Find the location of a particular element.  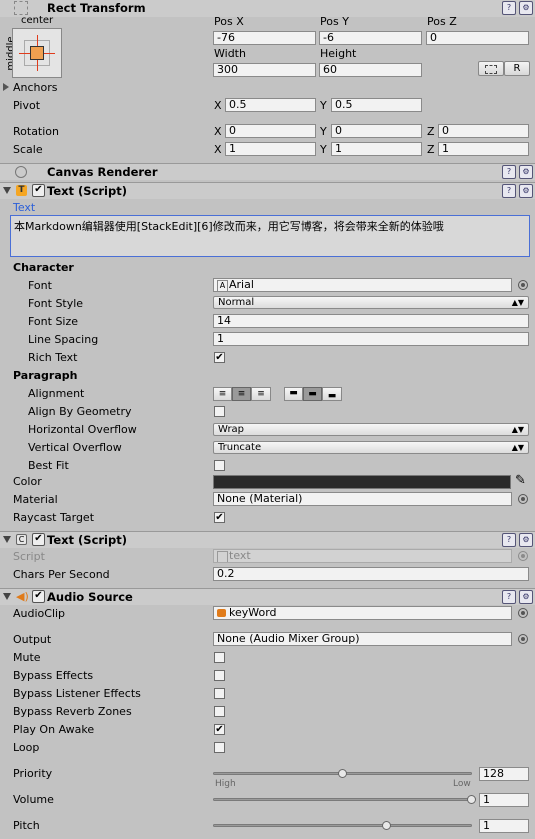

scale-z-field: 1 is located at coordinates (483, 149).